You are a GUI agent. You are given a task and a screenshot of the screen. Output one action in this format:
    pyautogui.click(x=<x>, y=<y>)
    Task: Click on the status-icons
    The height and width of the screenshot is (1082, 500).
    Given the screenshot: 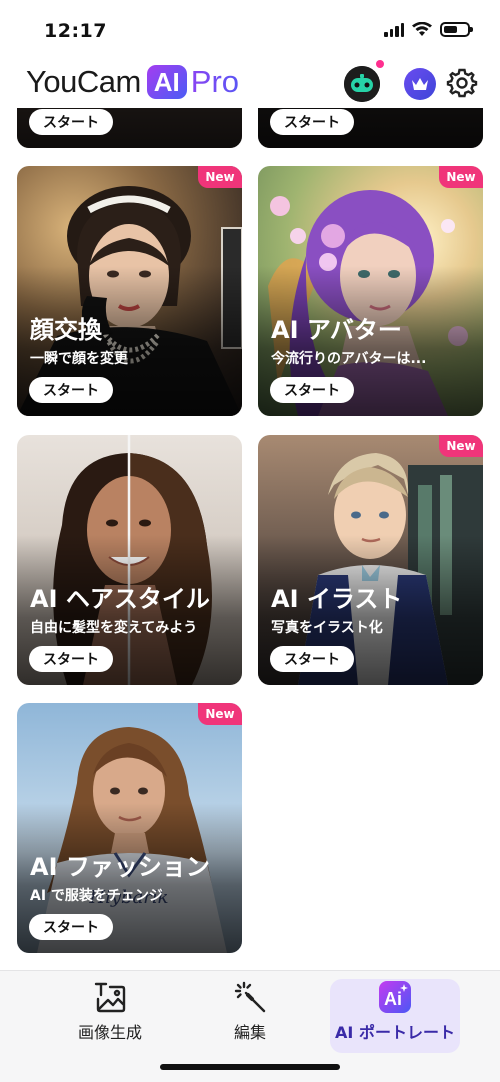 What is the action you would take?
    pyautogui.click(x=428, y=29)
    